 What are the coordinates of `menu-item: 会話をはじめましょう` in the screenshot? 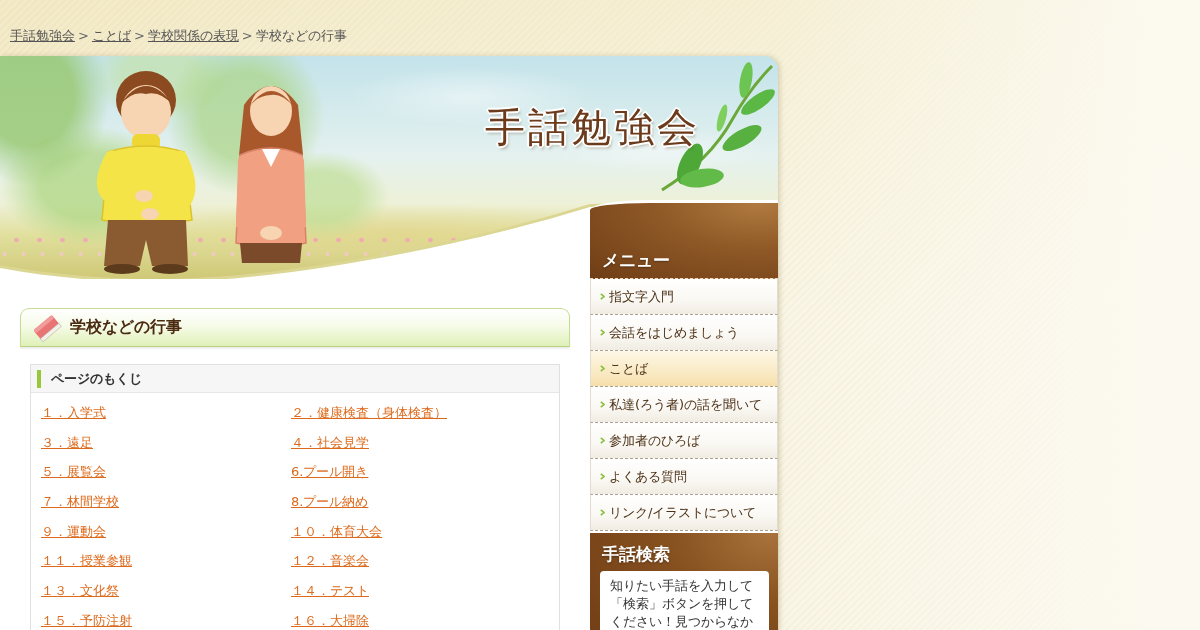 It's located at (684, 333).